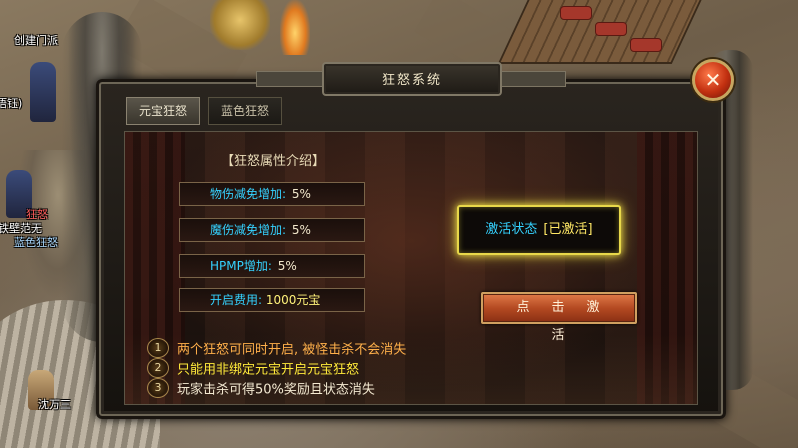  What do you see at coordinates (158, 348) in the screenshot?
I see `rule-number-badge: 1` at bounding box center [158, 348].